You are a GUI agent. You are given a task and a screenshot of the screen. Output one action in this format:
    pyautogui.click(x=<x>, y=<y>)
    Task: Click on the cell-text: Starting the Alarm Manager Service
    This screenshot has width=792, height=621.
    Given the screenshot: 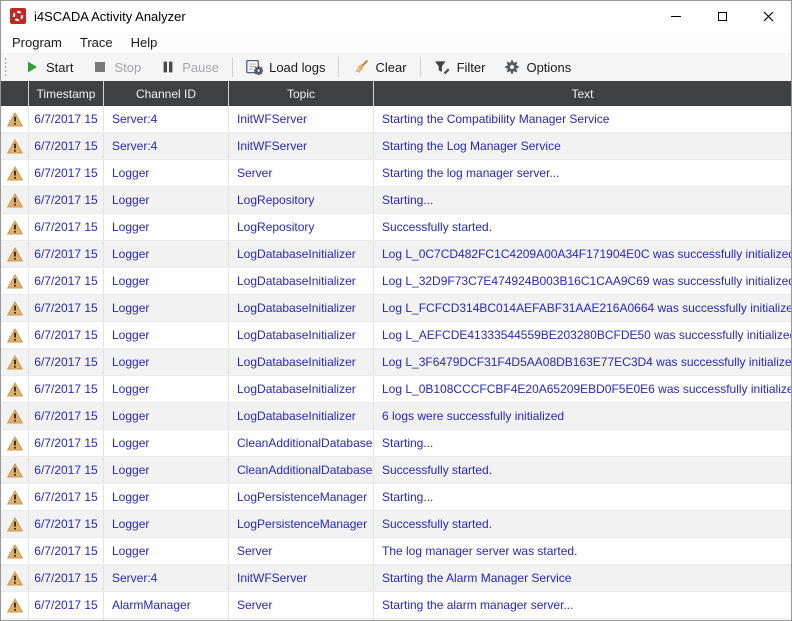 What is the action you would take?
    pyautogui.click(x=477, y=578)
    